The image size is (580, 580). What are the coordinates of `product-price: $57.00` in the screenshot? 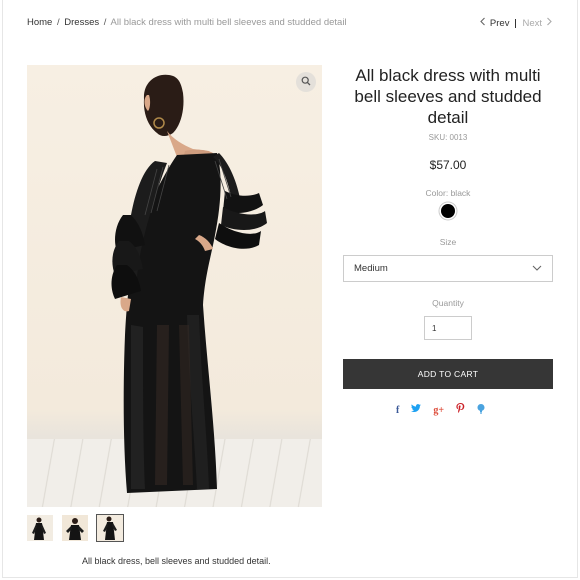 It's located at (448, 165).